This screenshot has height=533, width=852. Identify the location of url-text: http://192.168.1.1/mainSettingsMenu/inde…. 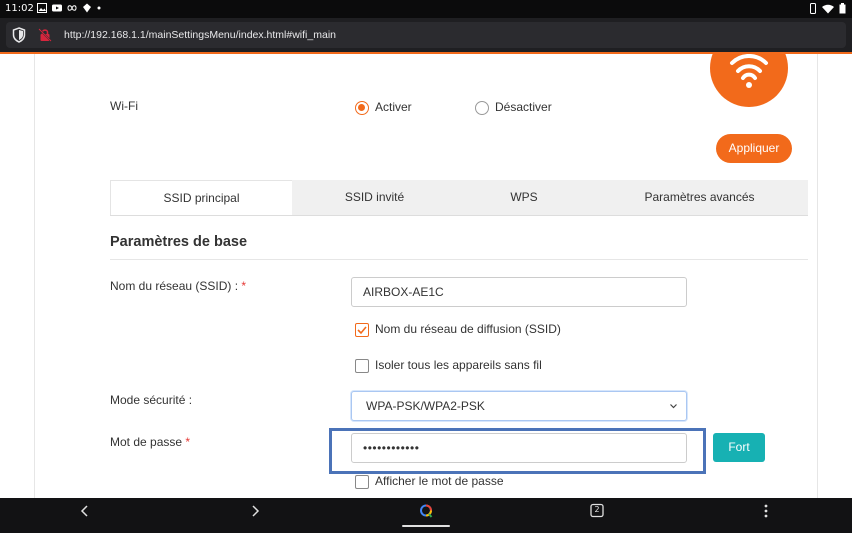
(200, 35).